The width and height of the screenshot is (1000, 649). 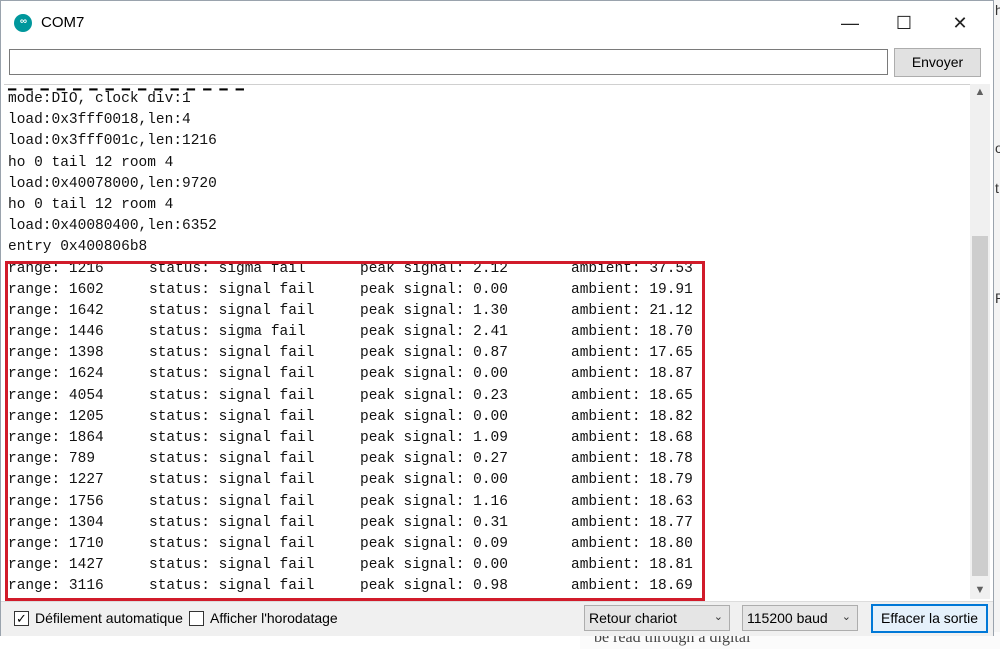 What do you see at coordinates (56, 565) in the screenshot?
I see `range-field: range: 1427` at bounding box center [56, 565].